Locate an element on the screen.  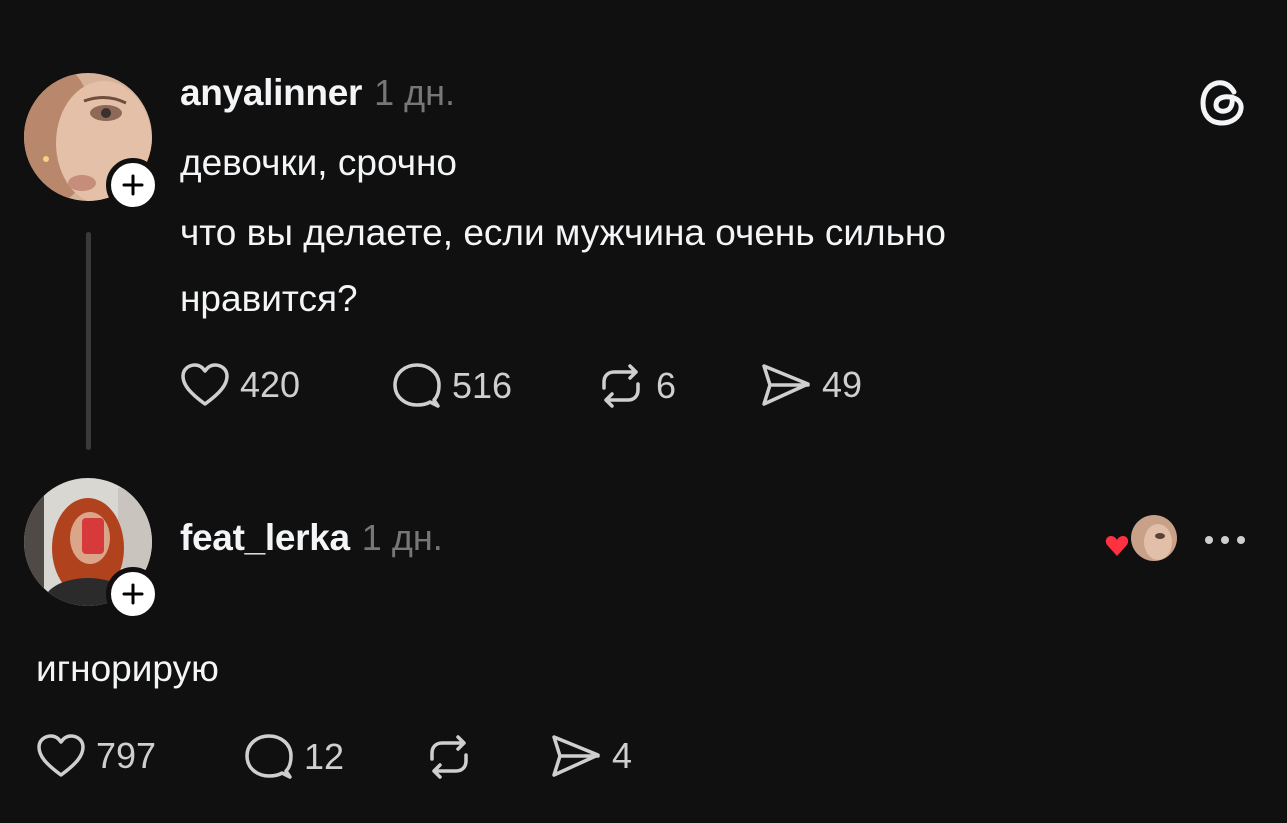
reply-count: 516 is located at coordinates (482, 385).